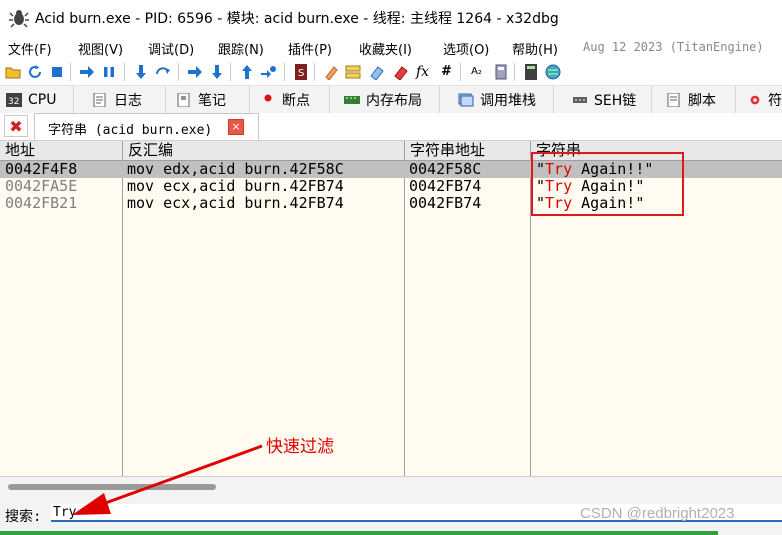  I want to click on row-string-address: 0042F58C, so click(445, 169).